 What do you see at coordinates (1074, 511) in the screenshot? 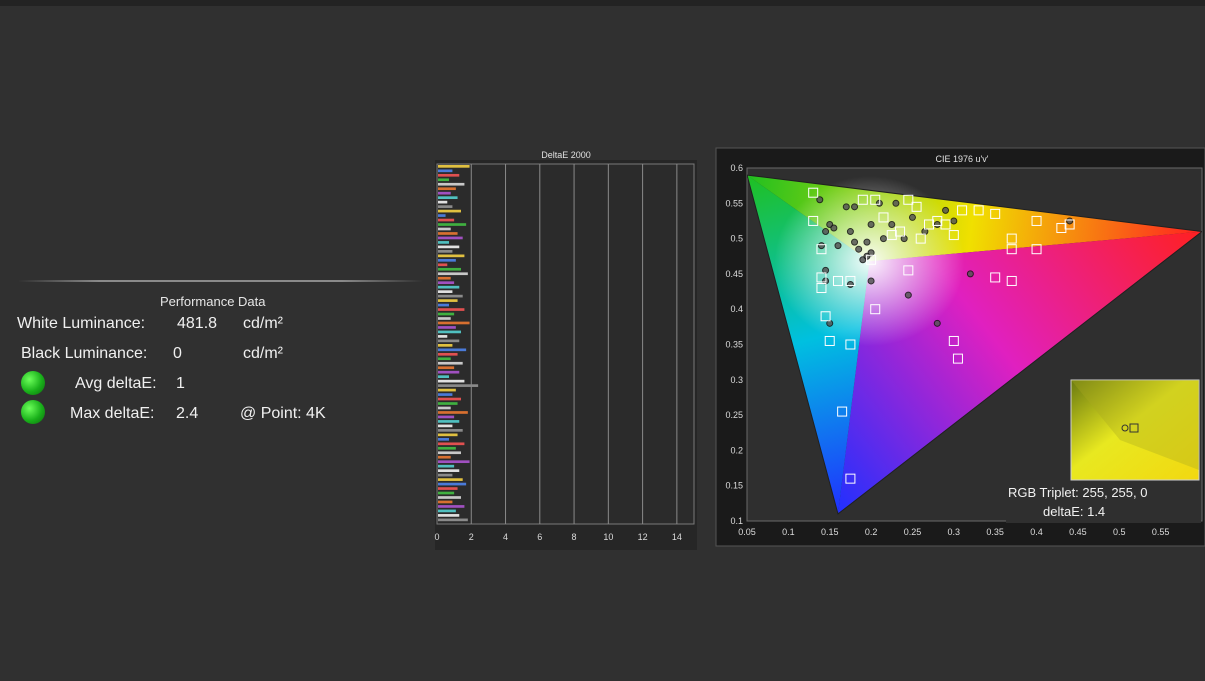
I see `inset-deltae-label: deltaE: 1.4` at bounding box center [1074, 511].